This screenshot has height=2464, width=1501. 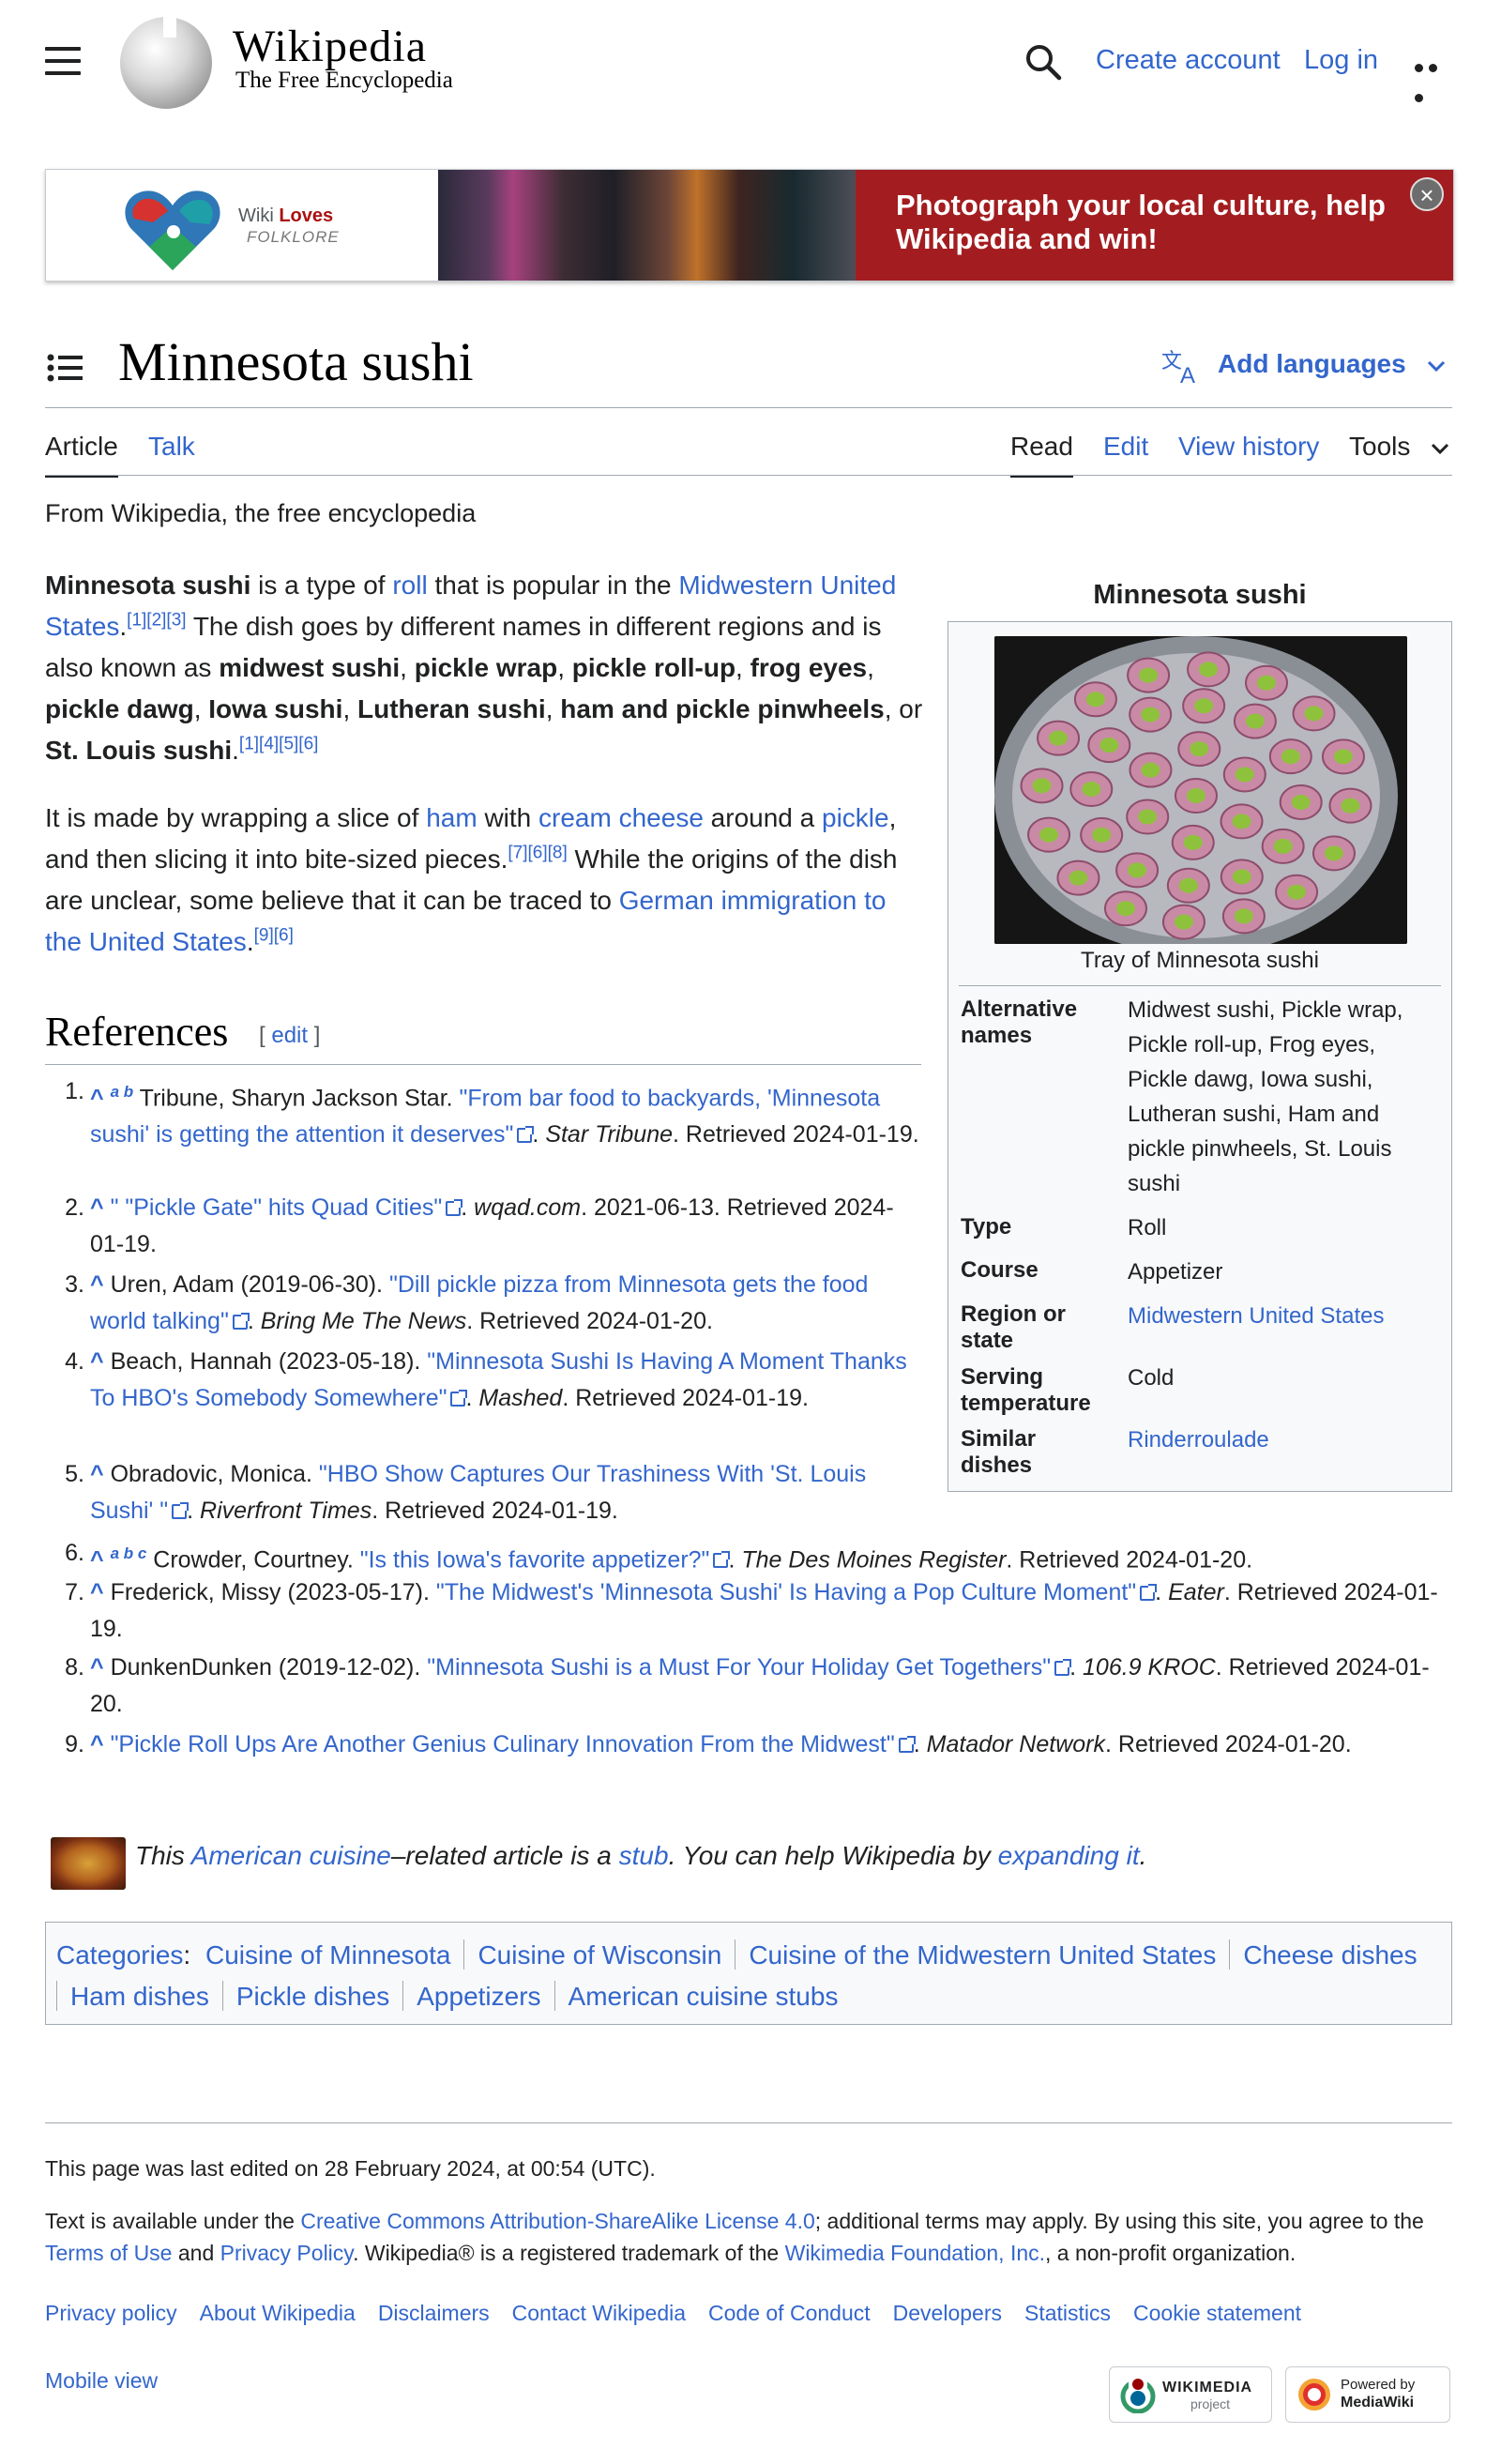 I want to click on lead-term: Minnesota sushi, so click(x=148, y=585).